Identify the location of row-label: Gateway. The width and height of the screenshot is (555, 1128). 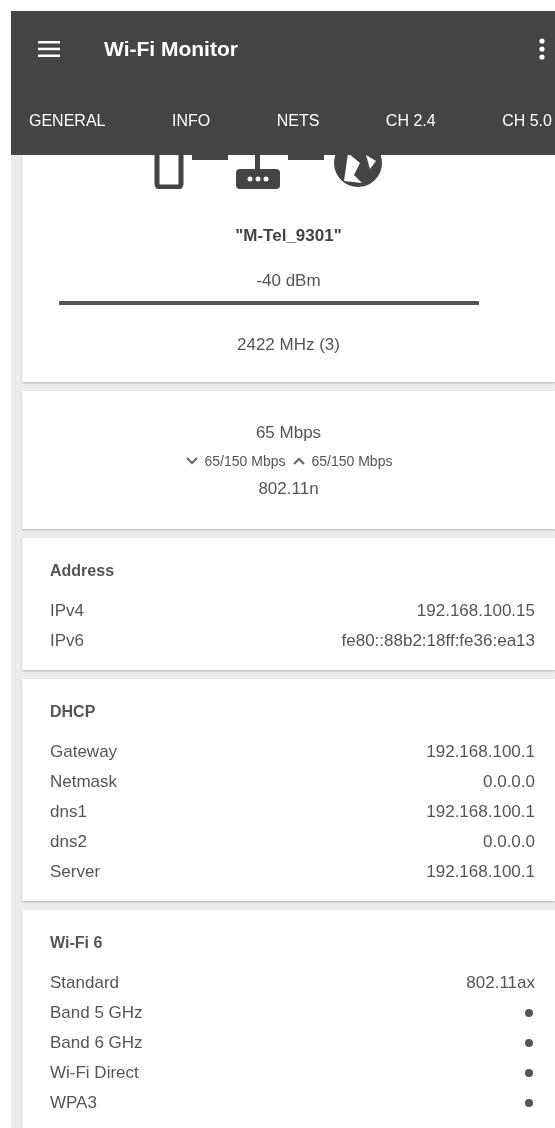
(84, 752).